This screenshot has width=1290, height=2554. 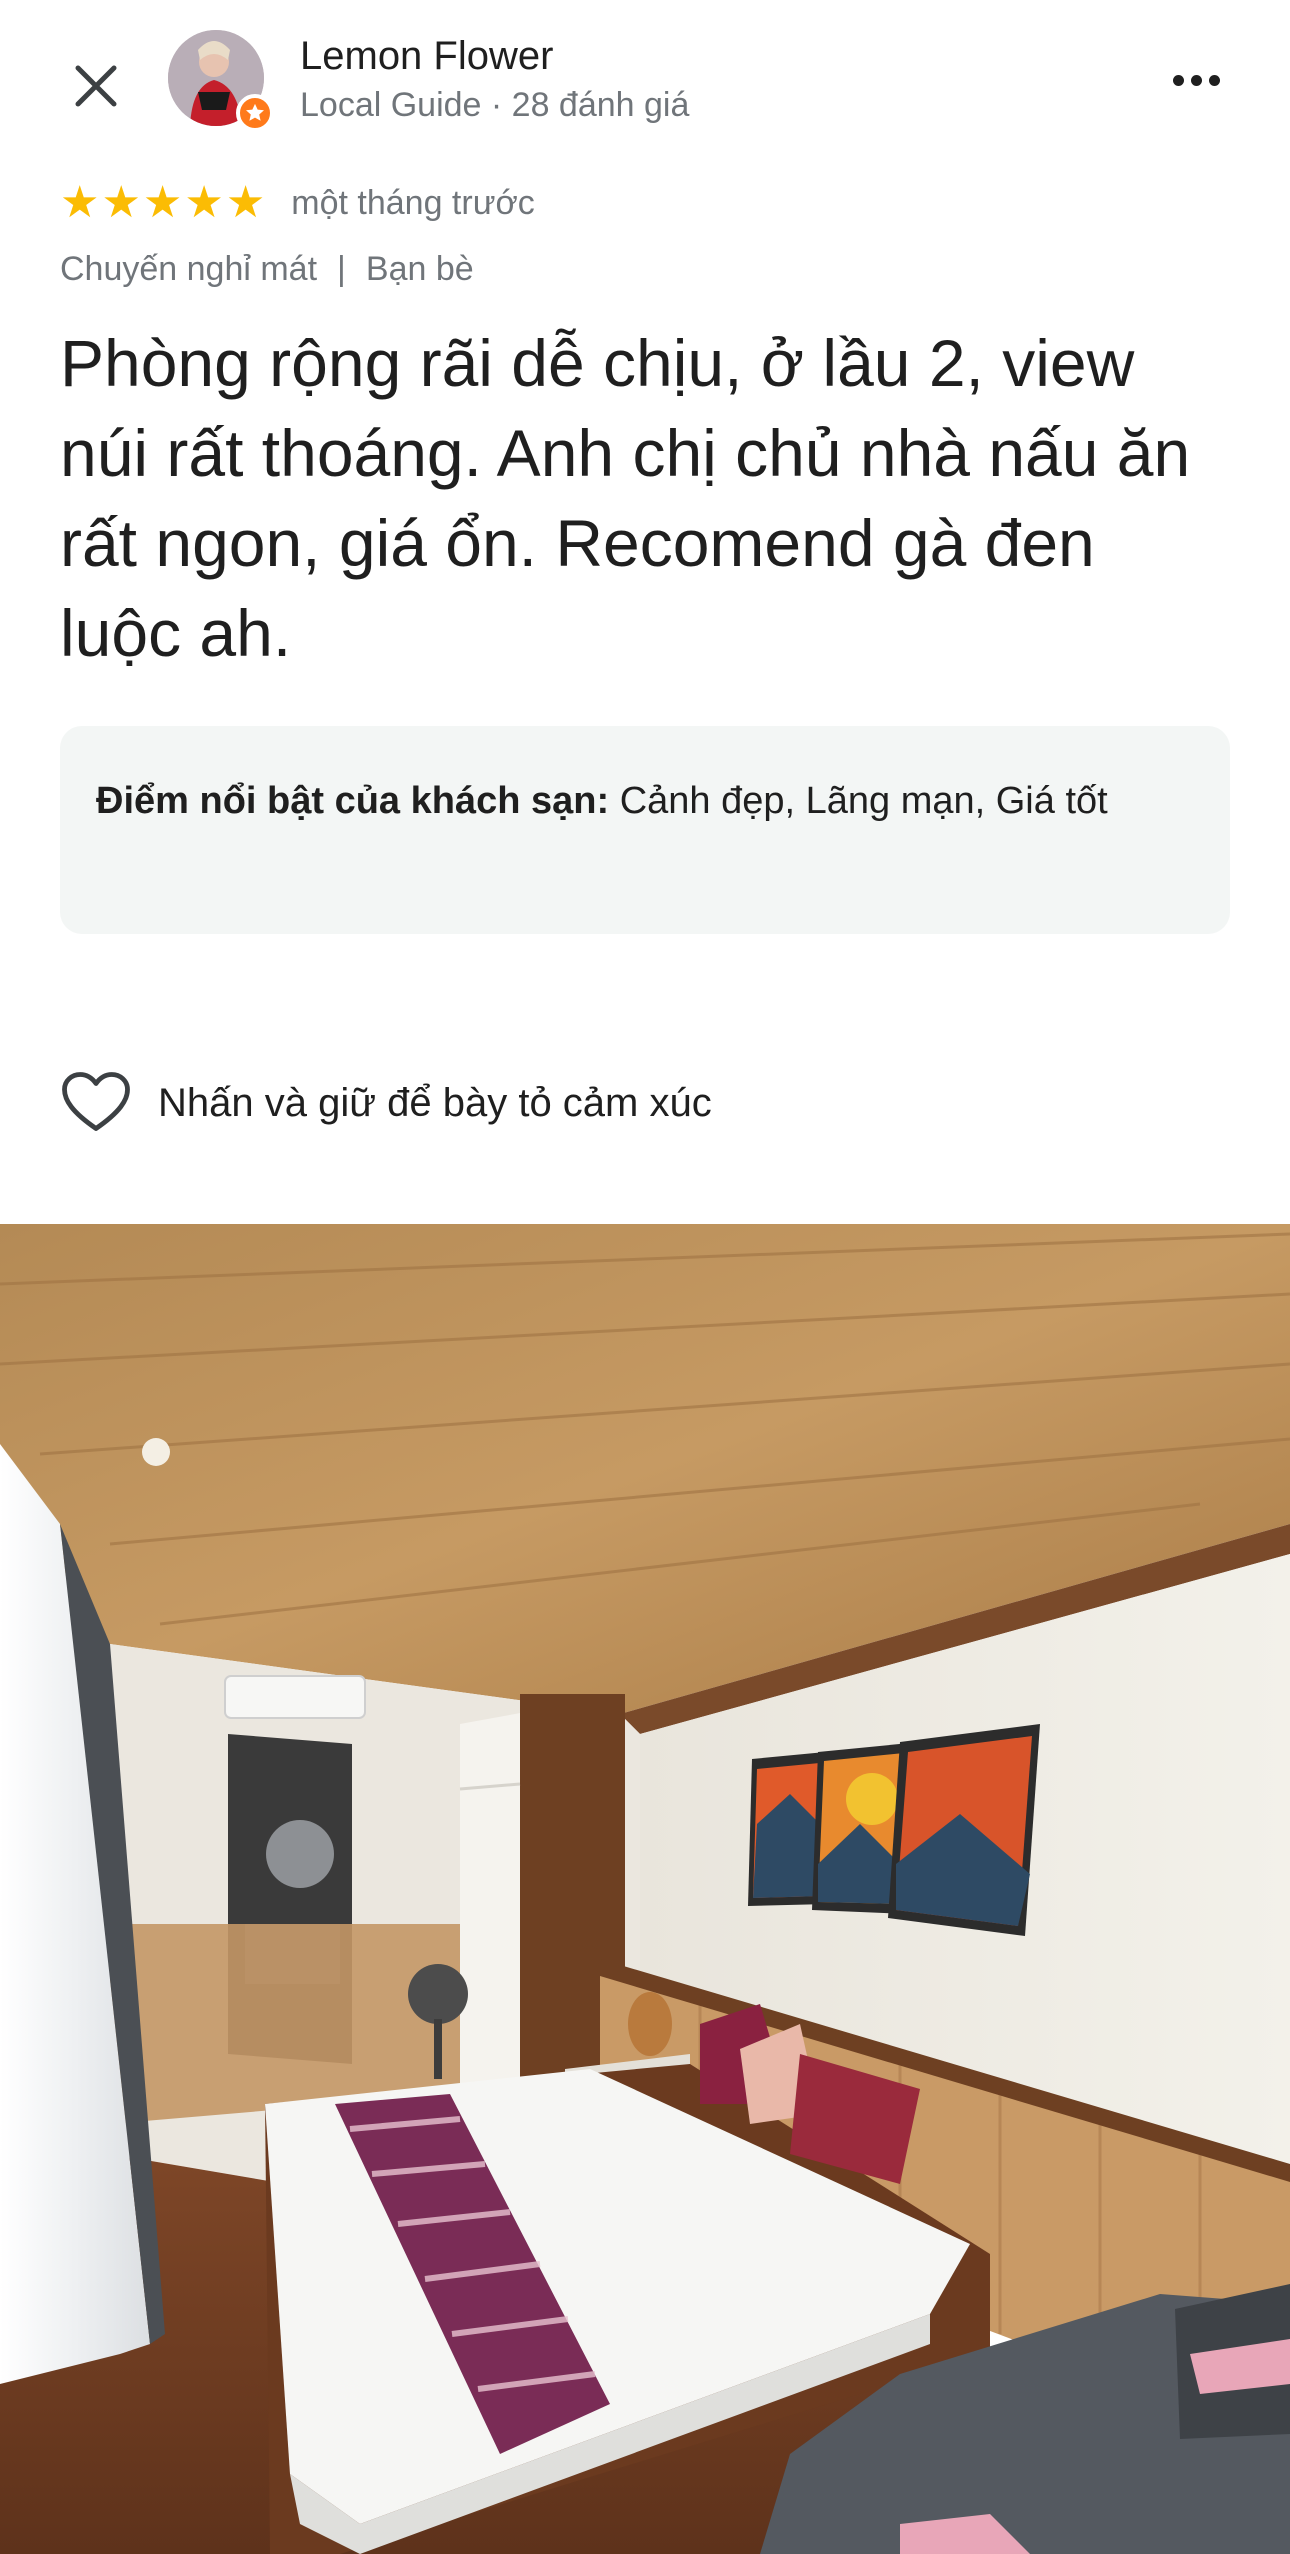 I want to click on more-options-button, so click(x=1196, y=80).